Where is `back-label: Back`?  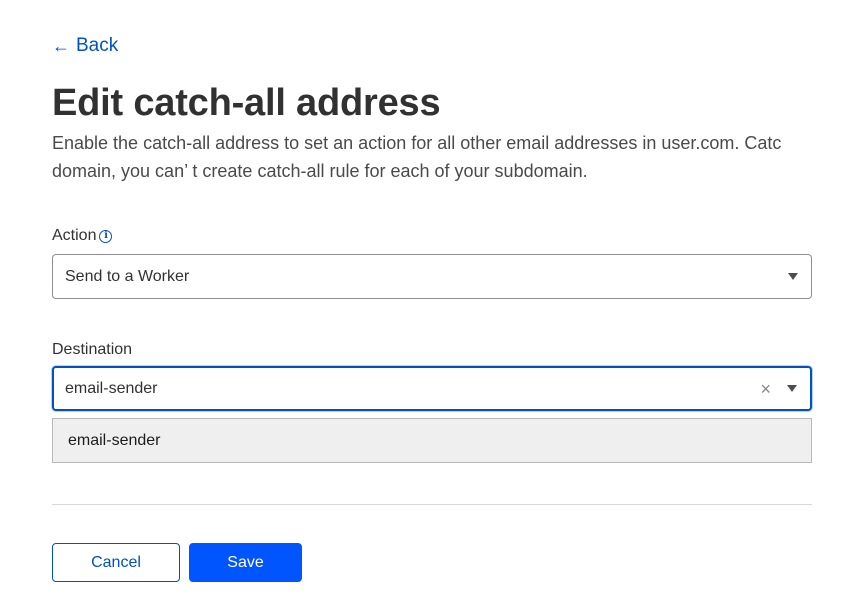 back-label: Back is located at coordinates (97, 45).